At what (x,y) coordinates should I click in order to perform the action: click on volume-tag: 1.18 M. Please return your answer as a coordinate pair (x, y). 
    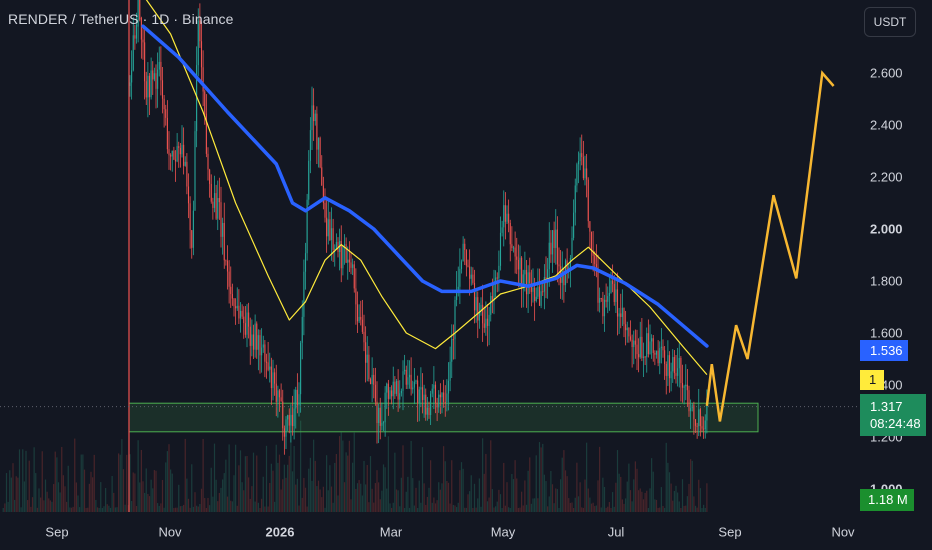
    Looking at the image, I should click on (887, 500).